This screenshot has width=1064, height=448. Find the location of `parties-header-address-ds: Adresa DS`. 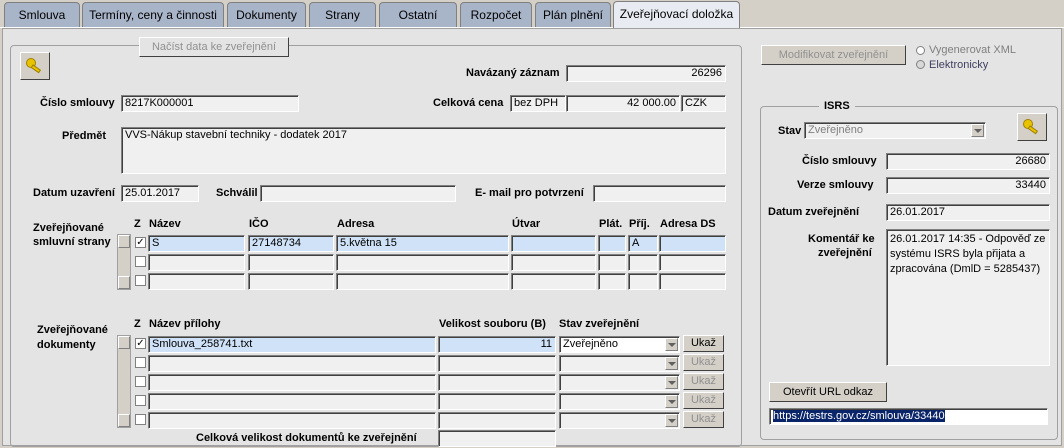

parties-header-address-ds: Adresa DS is located at coordinates (688, 224).